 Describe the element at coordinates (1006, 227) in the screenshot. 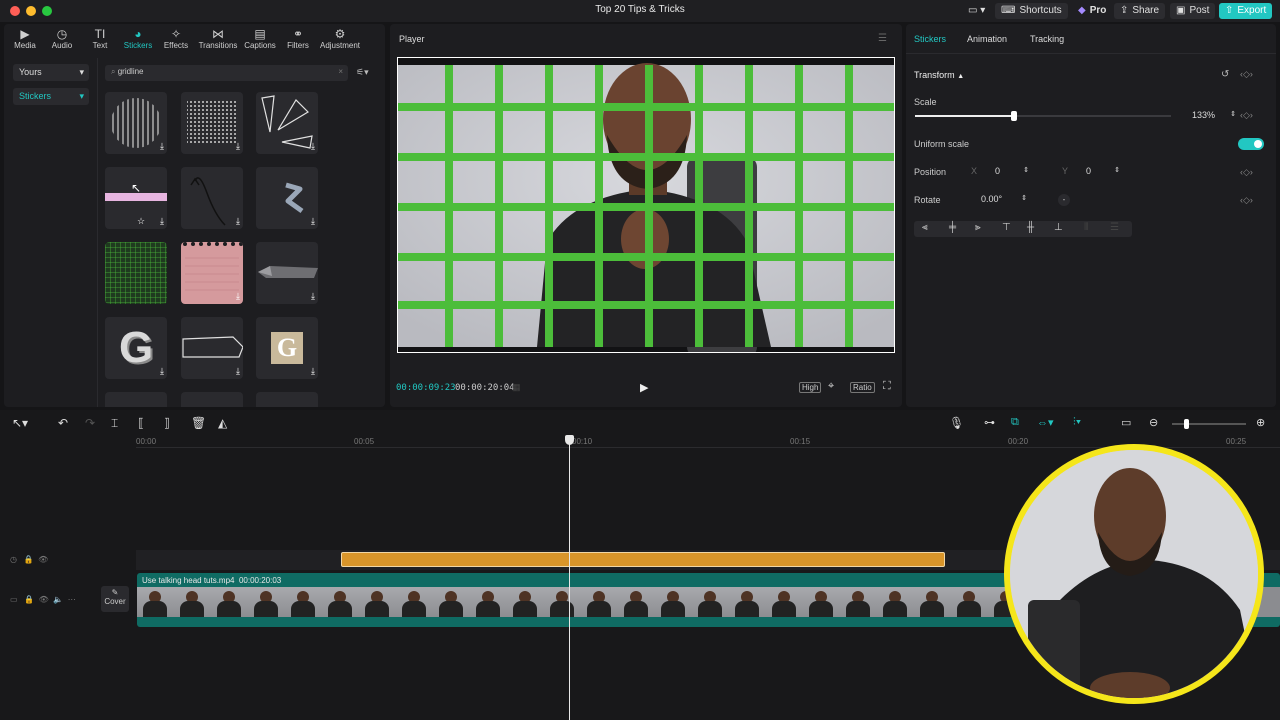

I see `align-top-icon: ⊤` at that location.